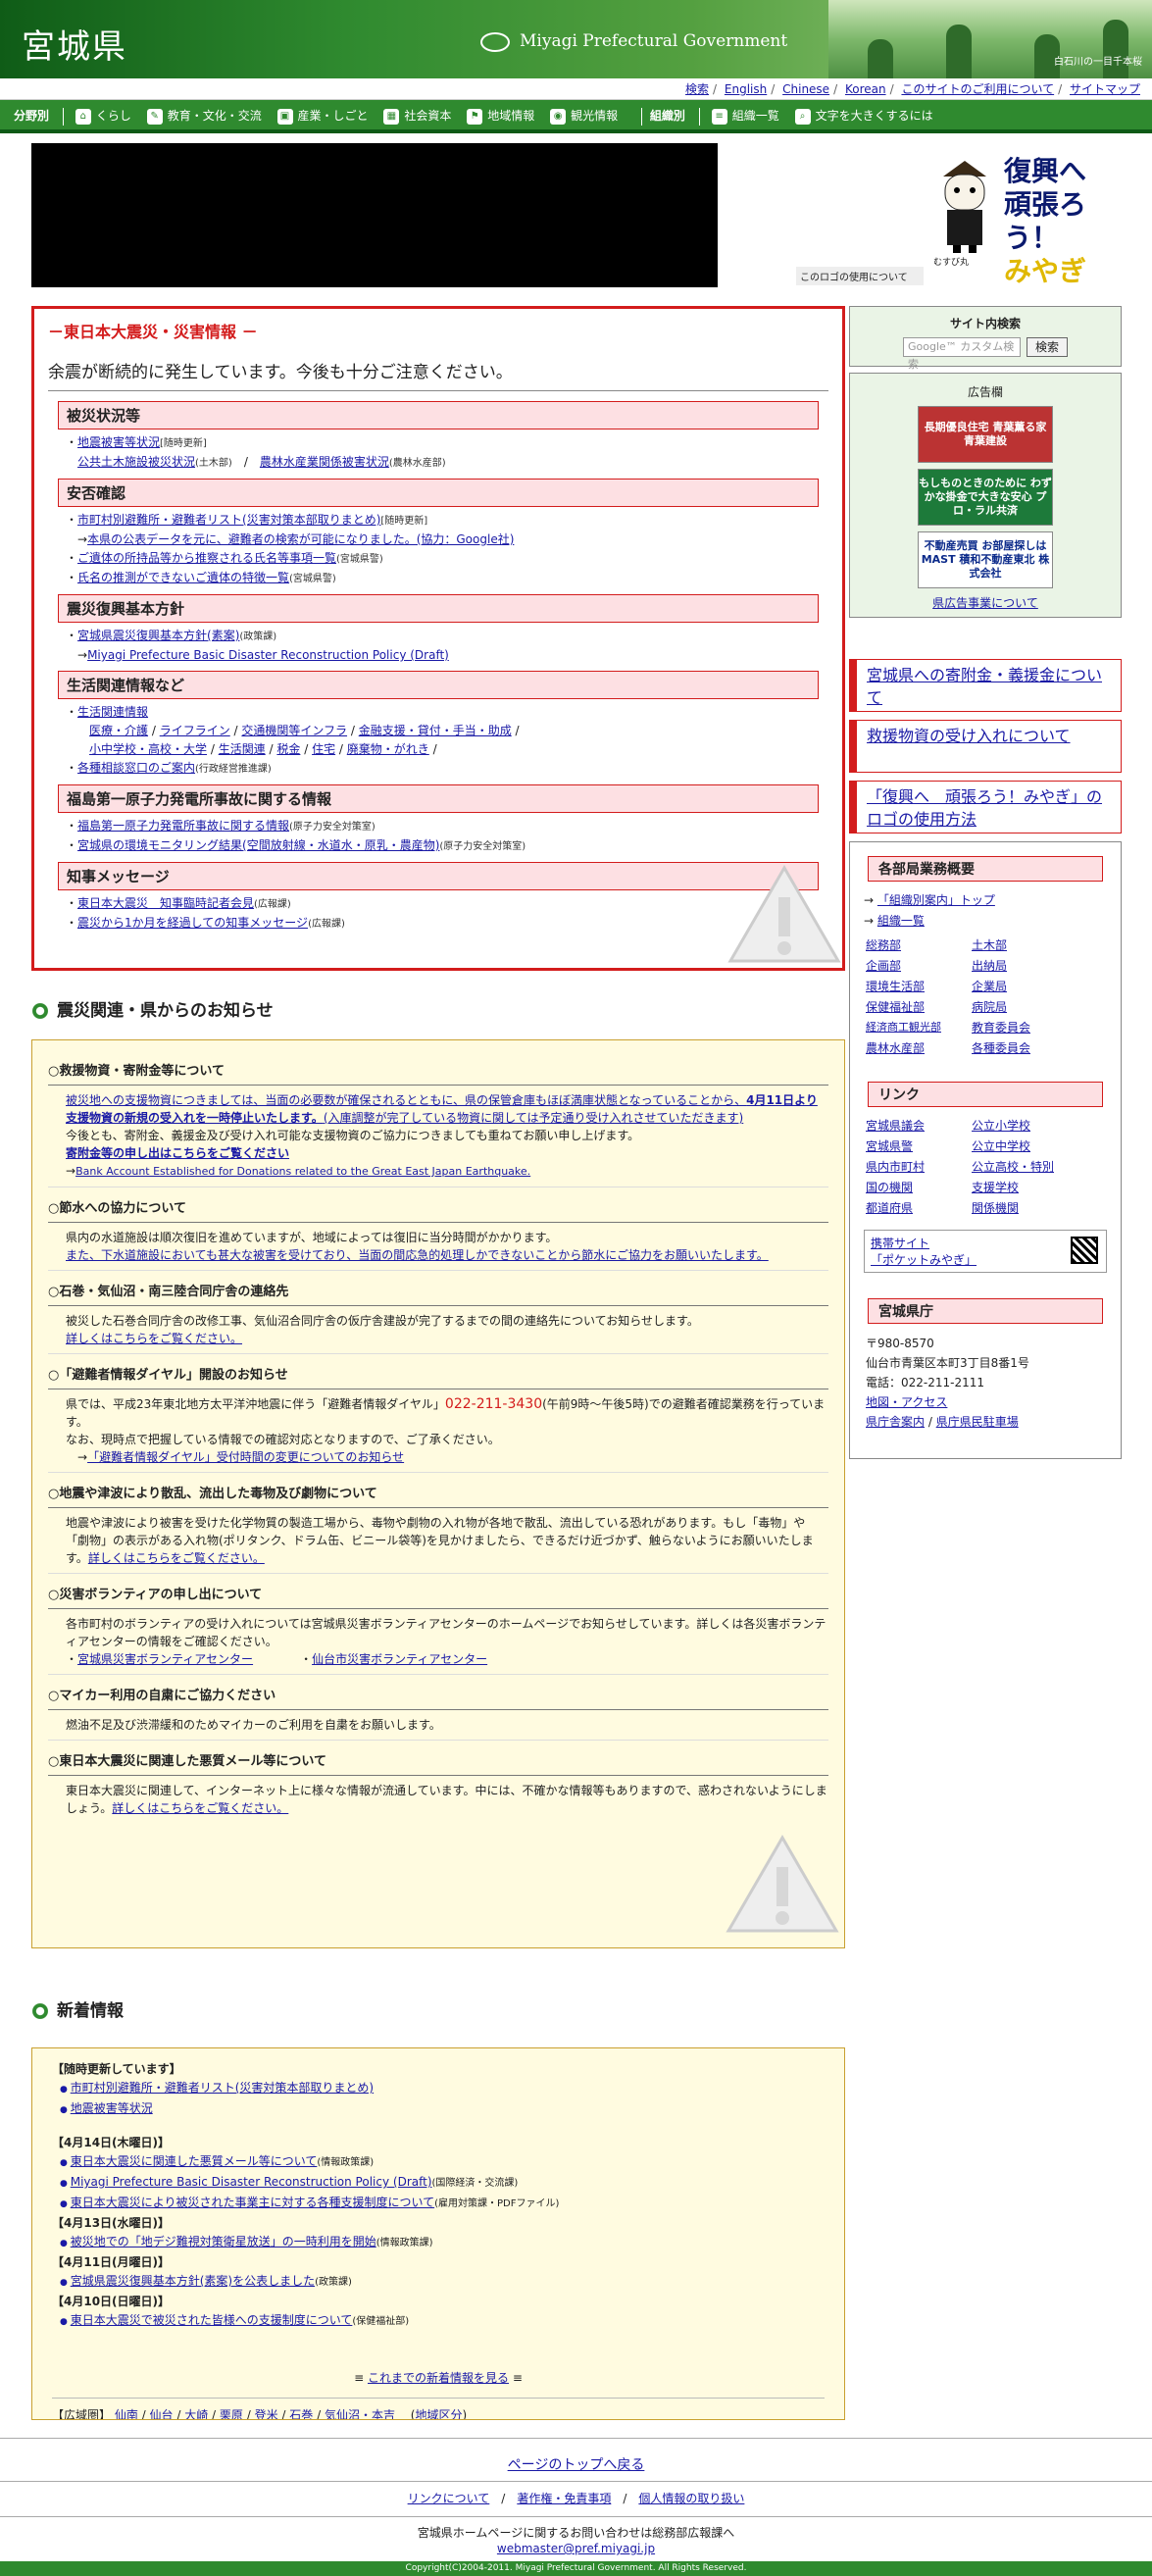 The height and width of the screenshot is (2576, 1152). What do you see at coordinates (746, 89) in the screenshot?
I see `util-english: English` at bounding box center [746, 89].